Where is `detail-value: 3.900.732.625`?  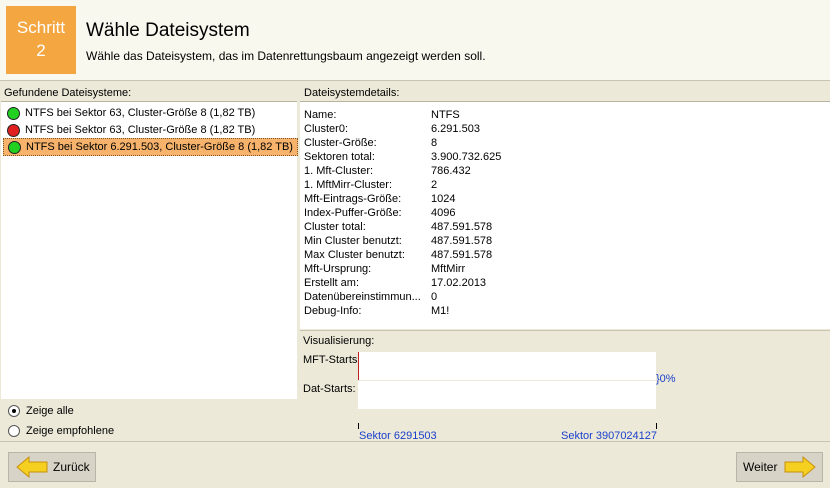 detail-value: 3.900.732.625 is located at coordinates (466, 157).